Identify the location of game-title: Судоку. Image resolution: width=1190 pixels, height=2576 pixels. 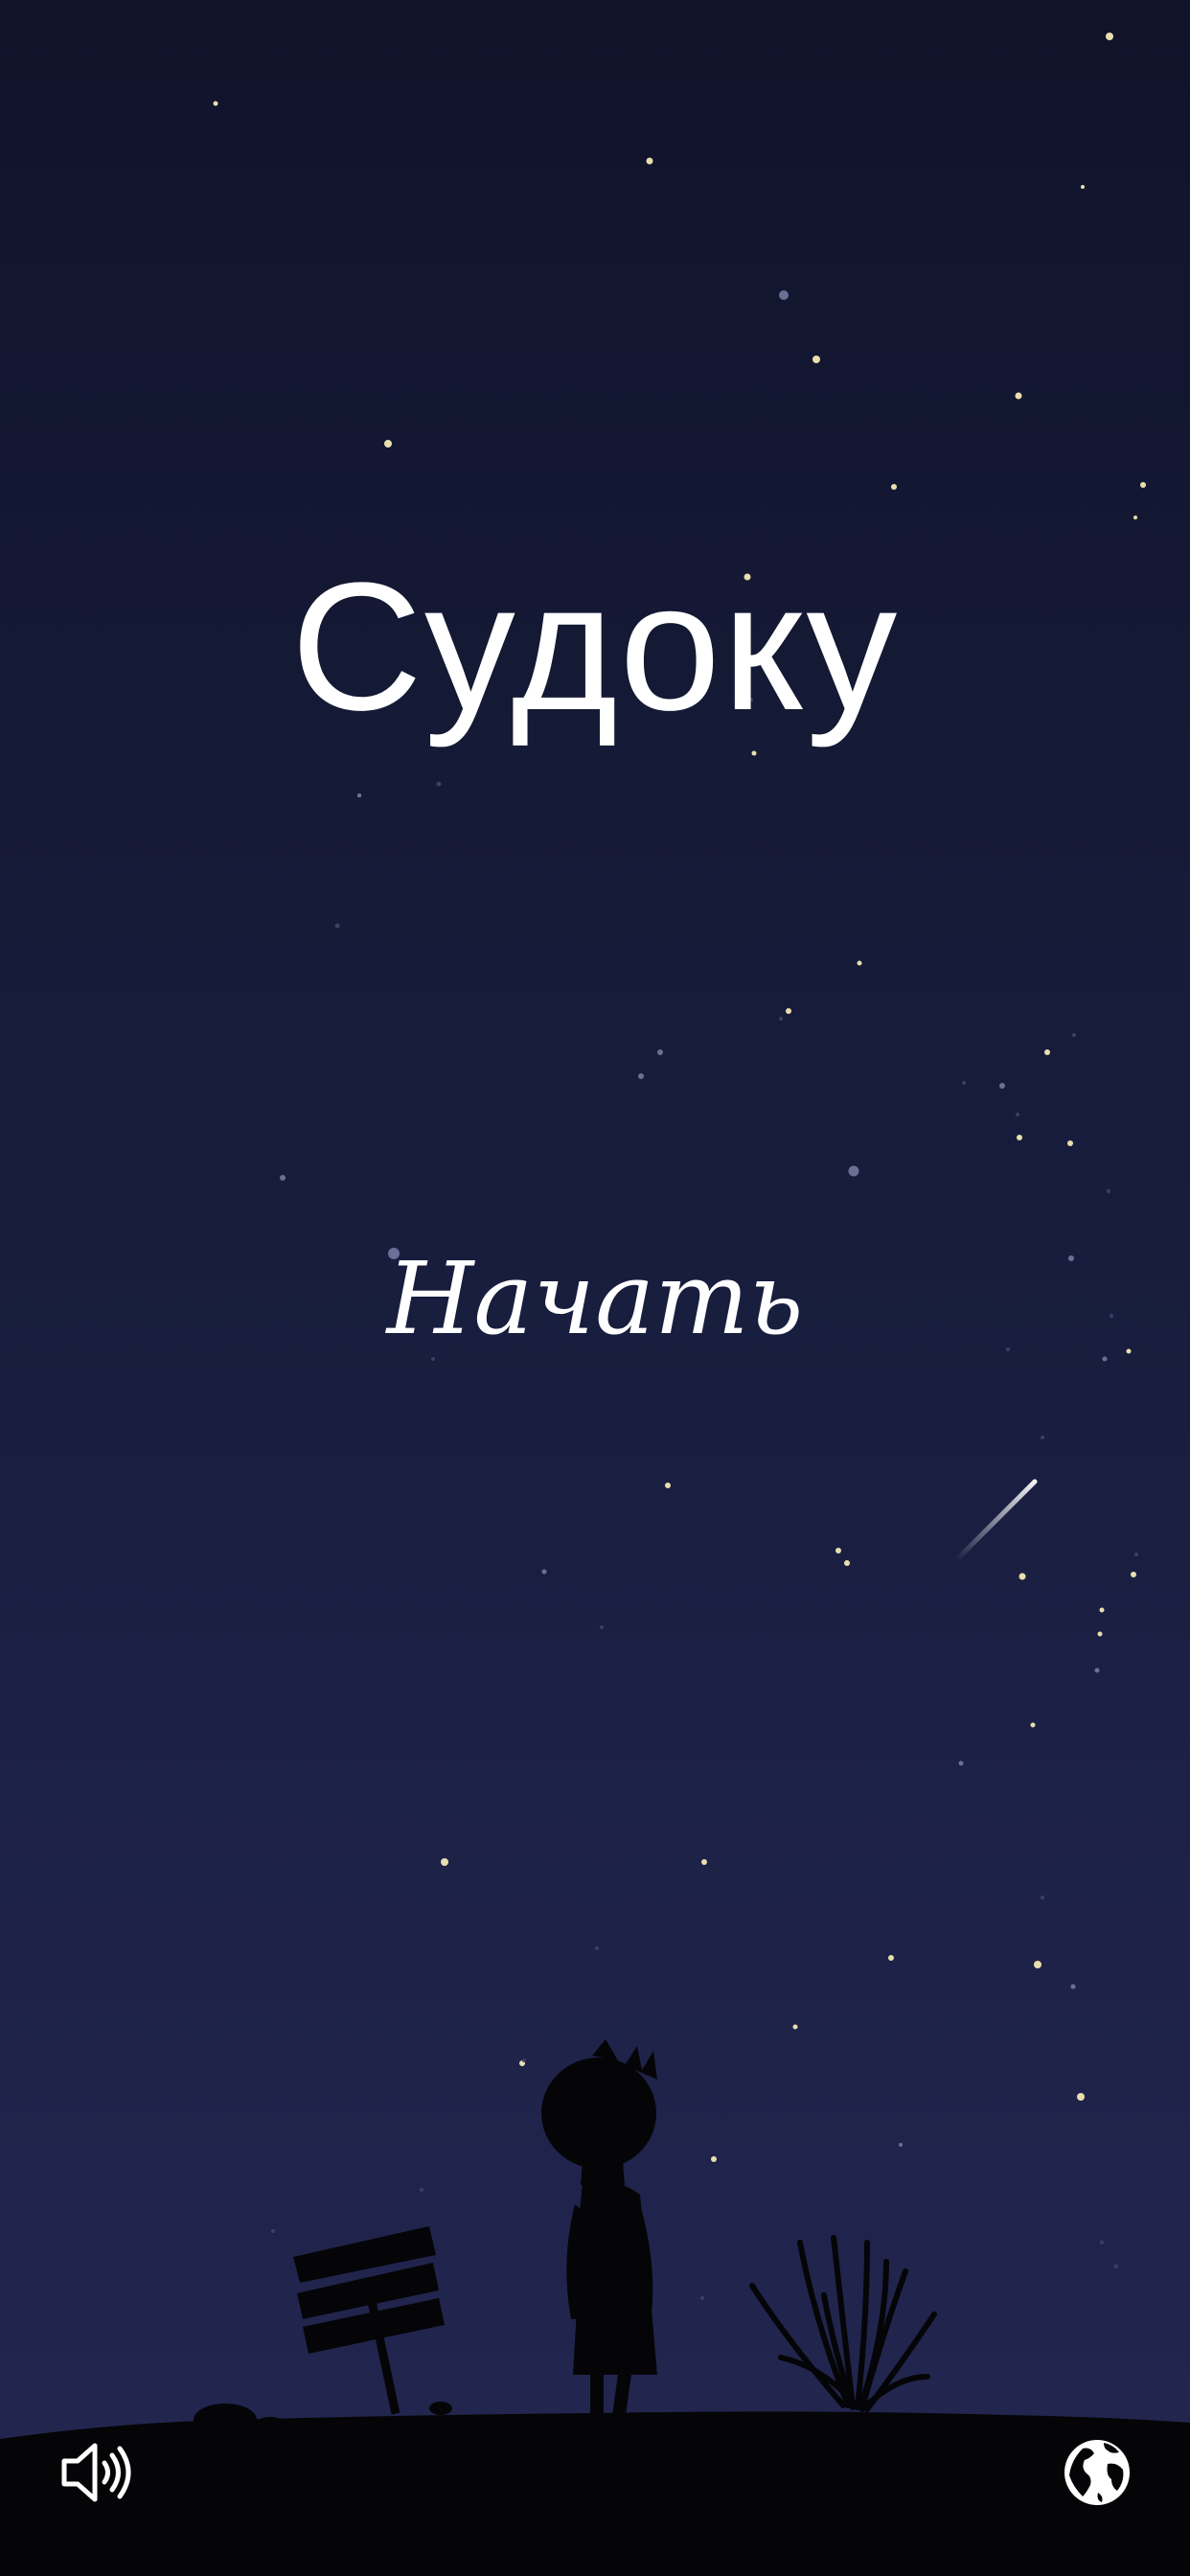
(595, 646).